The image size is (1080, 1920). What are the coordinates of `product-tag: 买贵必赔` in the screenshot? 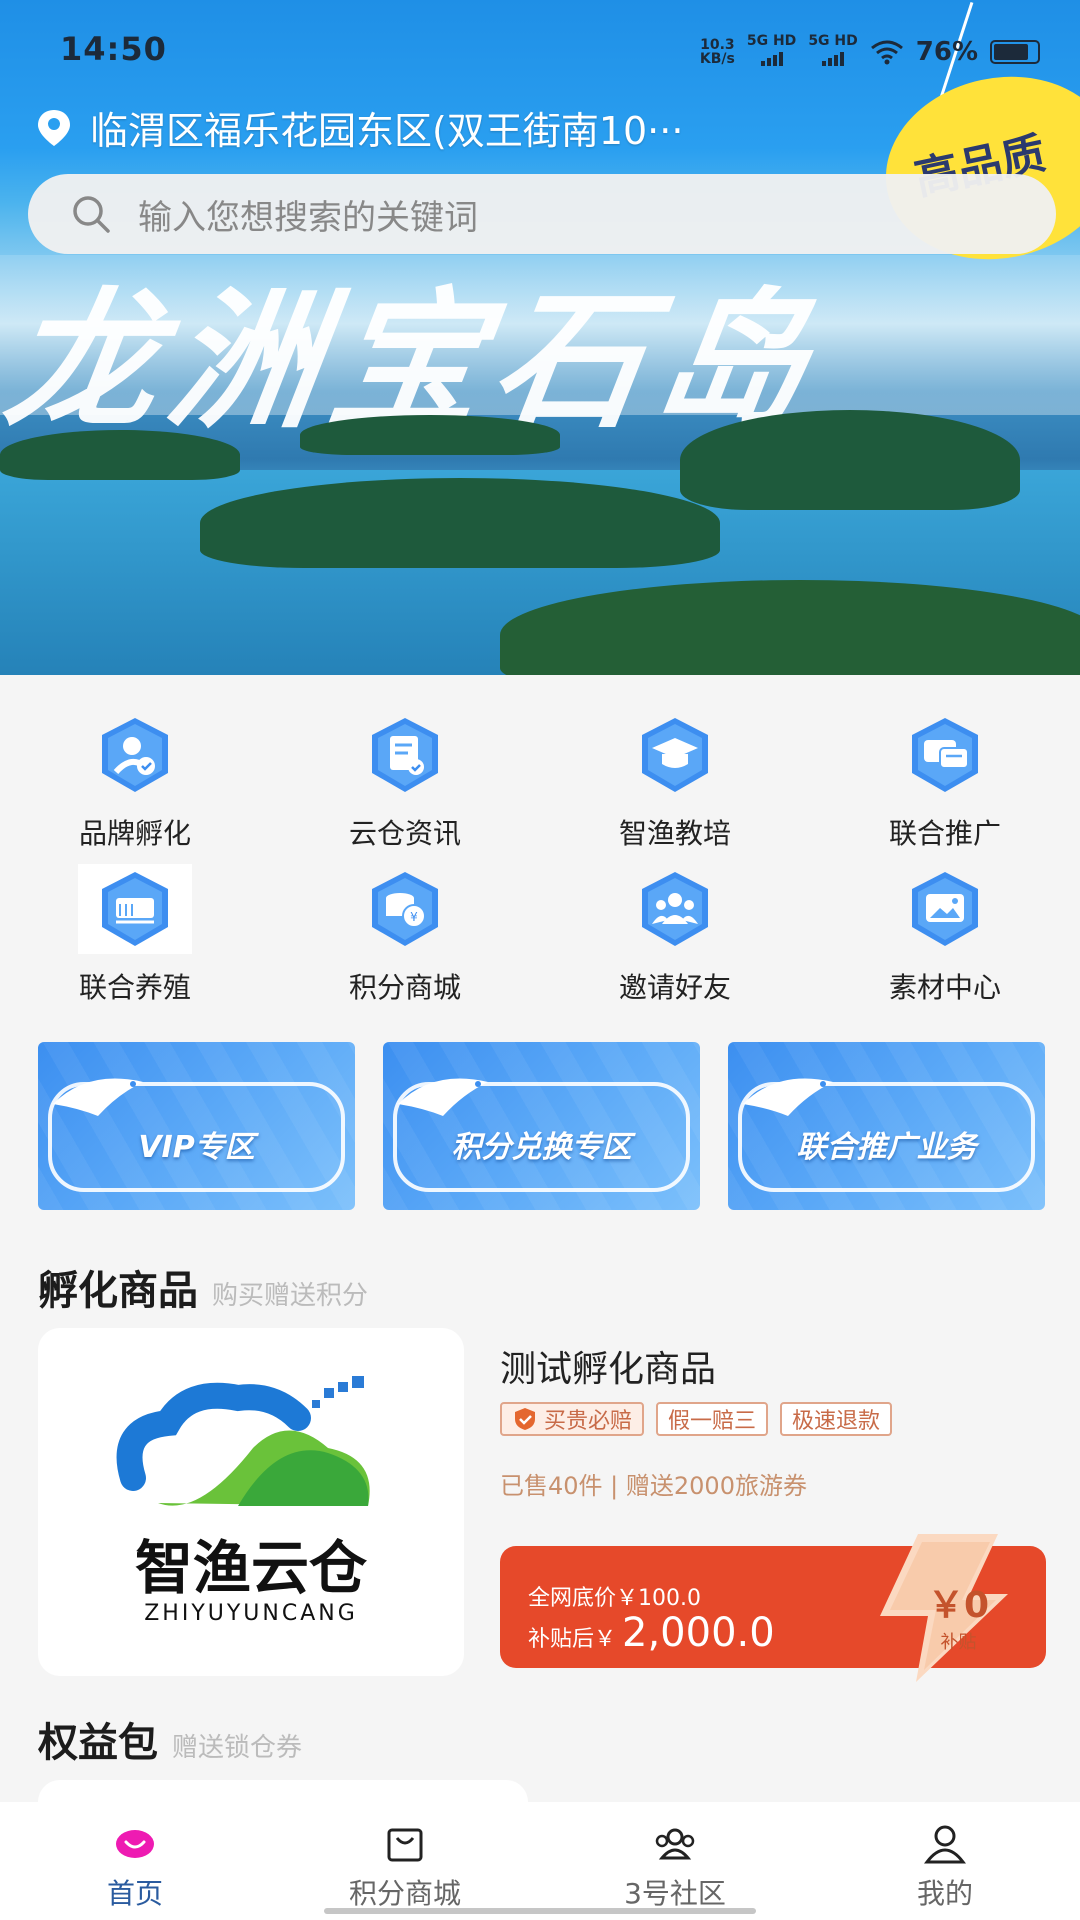 It's located at (572, 1419).